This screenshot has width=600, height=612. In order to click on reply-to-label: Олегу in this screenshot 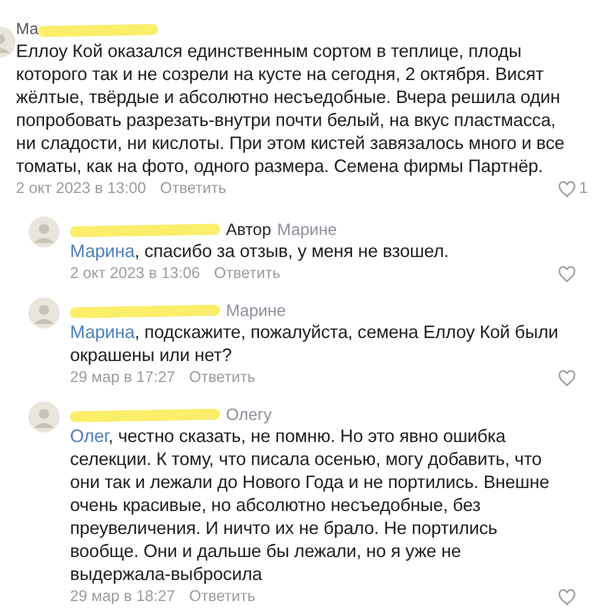, I will do `click(249, 415)`.